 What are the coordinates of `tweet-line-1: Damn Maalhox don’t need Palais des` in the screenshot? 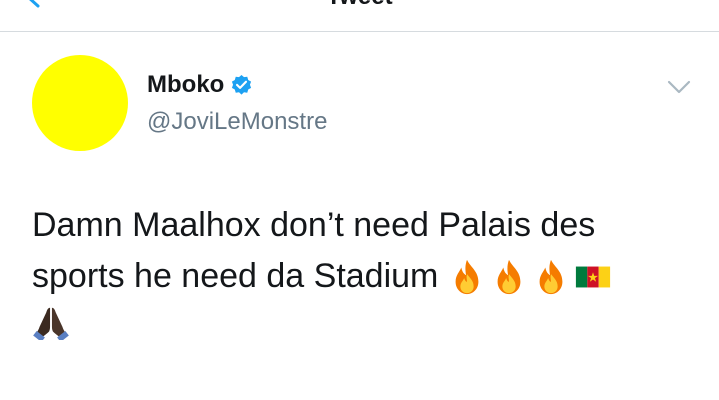 It's located at (314, 225).